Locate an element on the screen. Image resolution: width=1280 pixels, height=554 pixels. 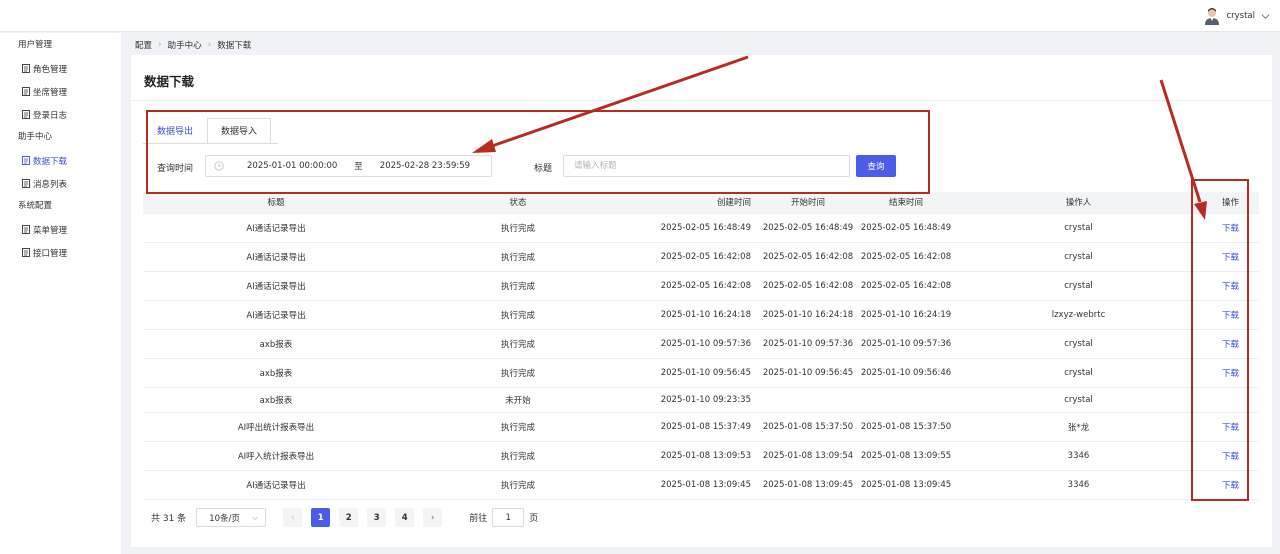
breadcrumb-item: 配置 is located at coordinates (143, 45).